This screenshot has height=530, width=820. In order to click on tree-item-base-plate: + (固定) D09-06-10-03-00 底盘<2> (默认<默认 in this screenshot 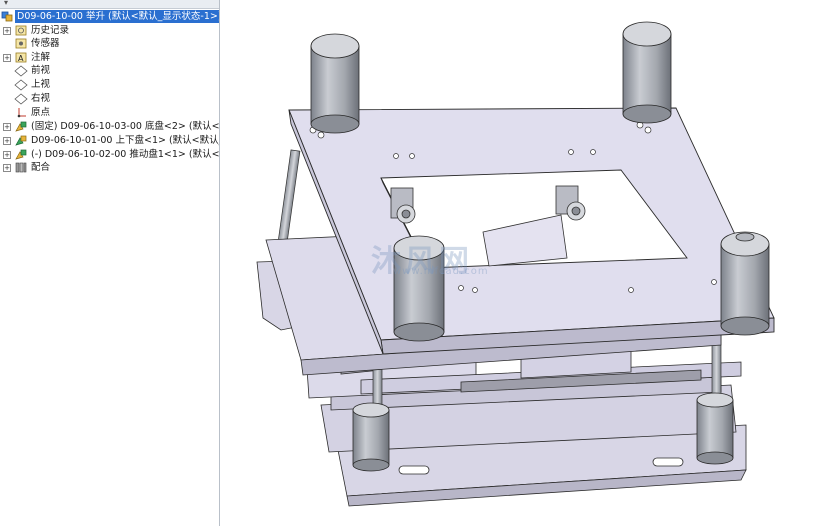, I will do `click(109, 126)`.